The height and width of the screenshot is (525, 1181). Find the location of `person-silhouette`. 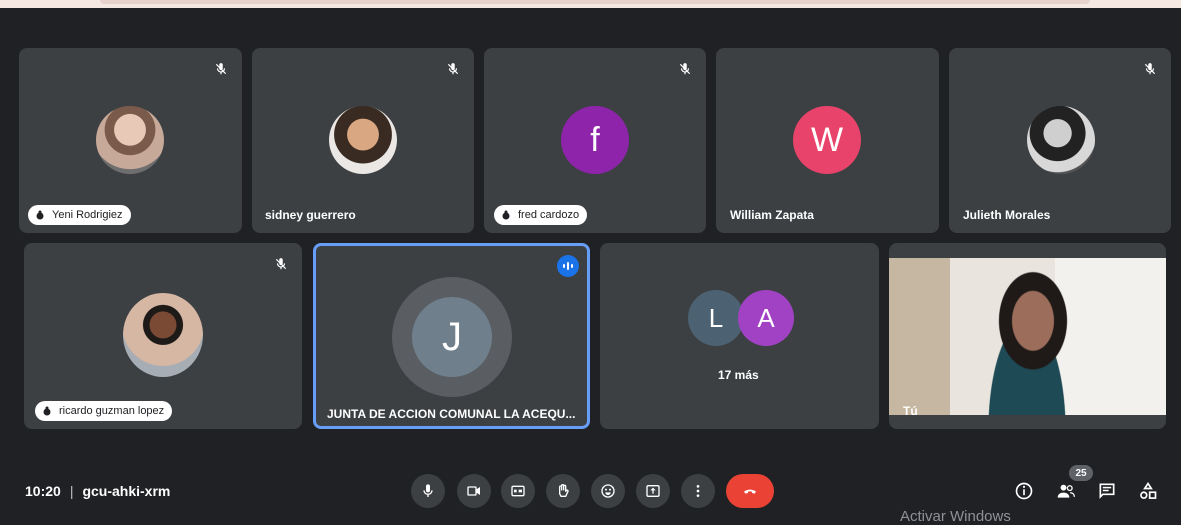

person-silhouette is located at coordinates (1027, 336).